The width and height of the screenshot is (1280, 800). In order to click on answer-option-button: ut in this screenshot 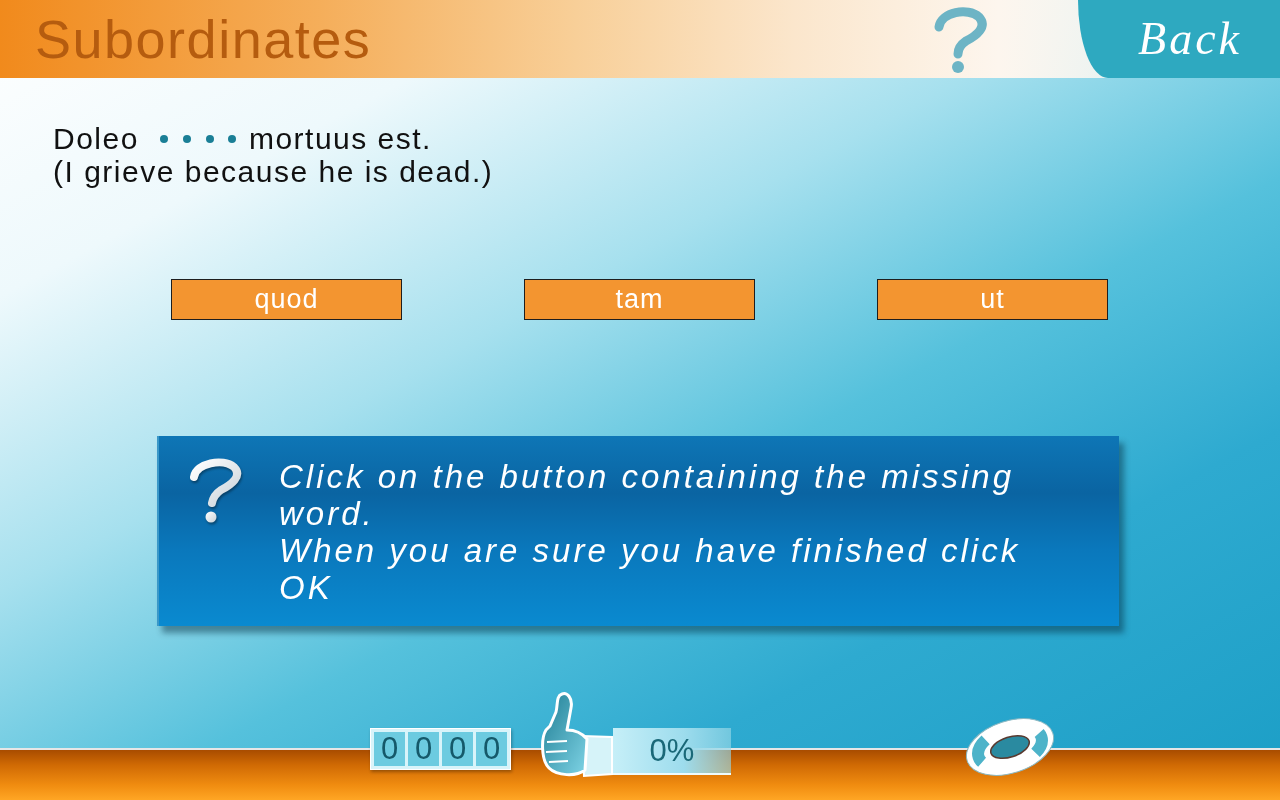, I will do `click(992, 299)`.